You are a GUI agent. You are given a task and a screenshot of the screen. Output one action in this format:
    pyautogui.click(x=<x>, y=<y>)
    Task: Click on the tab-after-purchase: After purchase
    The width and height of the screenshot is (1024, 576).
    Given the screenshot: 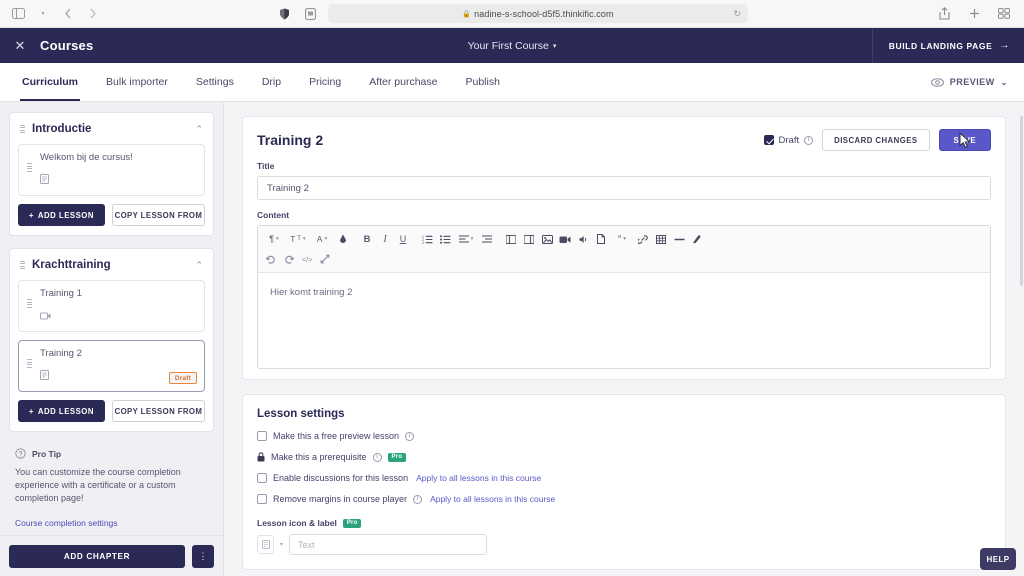 What is the action you would take?
    pyautogui.click(x=403, y=82)
    